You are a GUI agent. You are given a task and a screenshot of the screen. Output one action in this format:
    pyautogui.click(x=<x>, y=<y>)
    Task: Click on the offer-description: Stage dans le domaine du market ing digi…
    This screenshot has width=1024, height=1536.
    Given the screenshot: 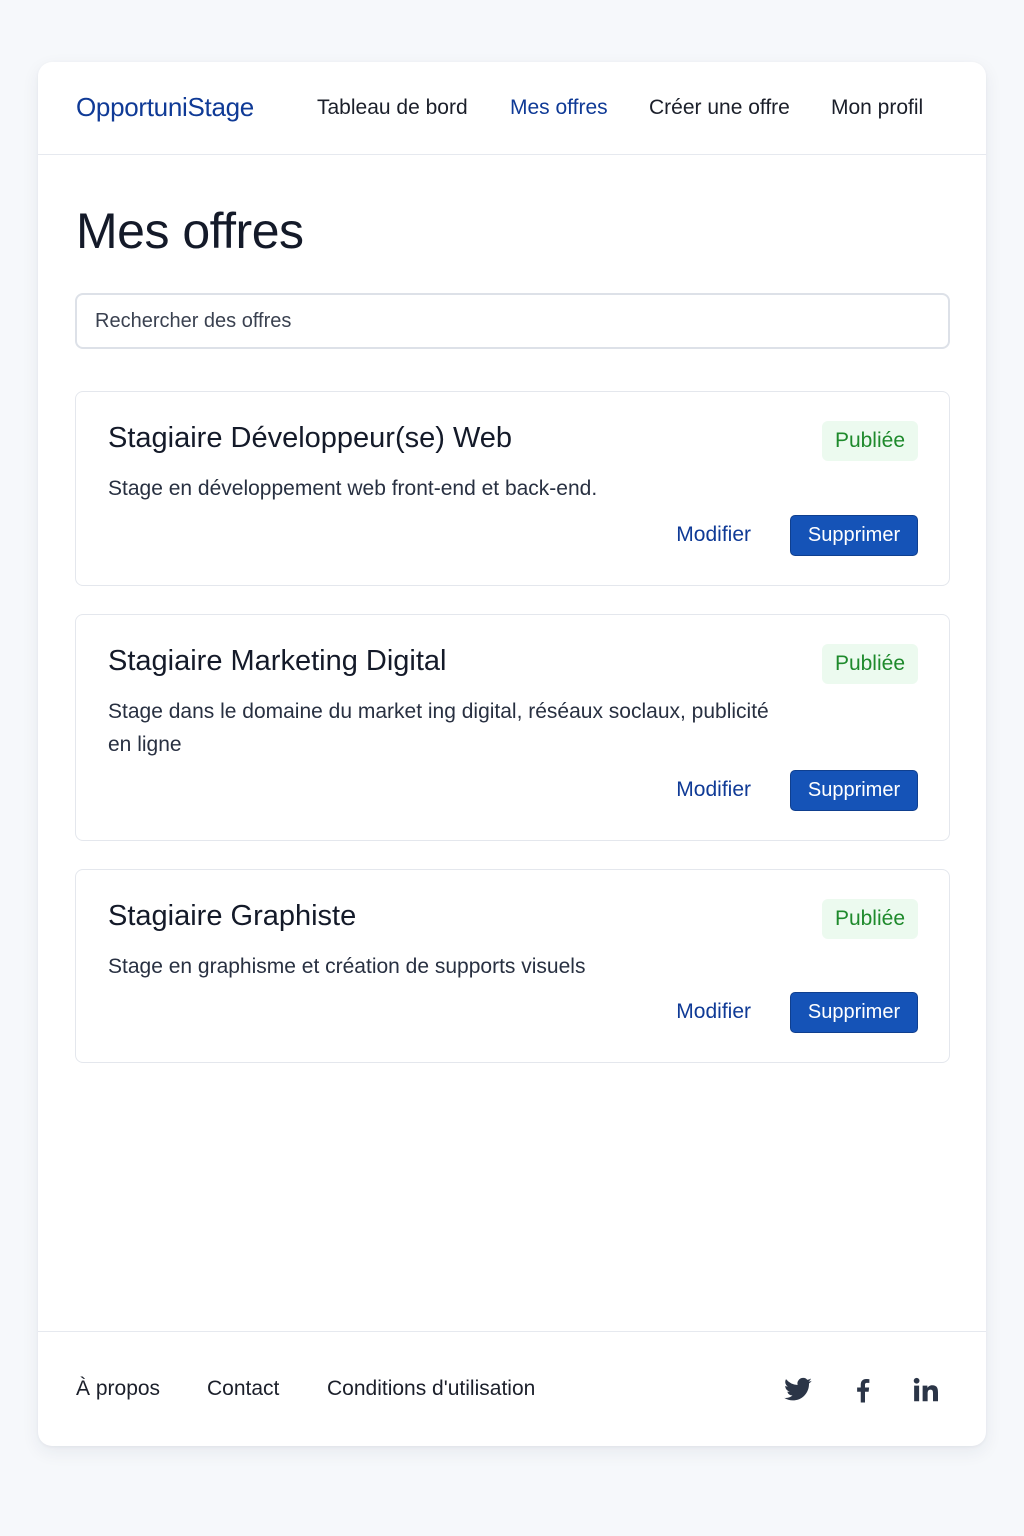 What is the action you would take?
    pyautogui.click(x=438, y=728)
    